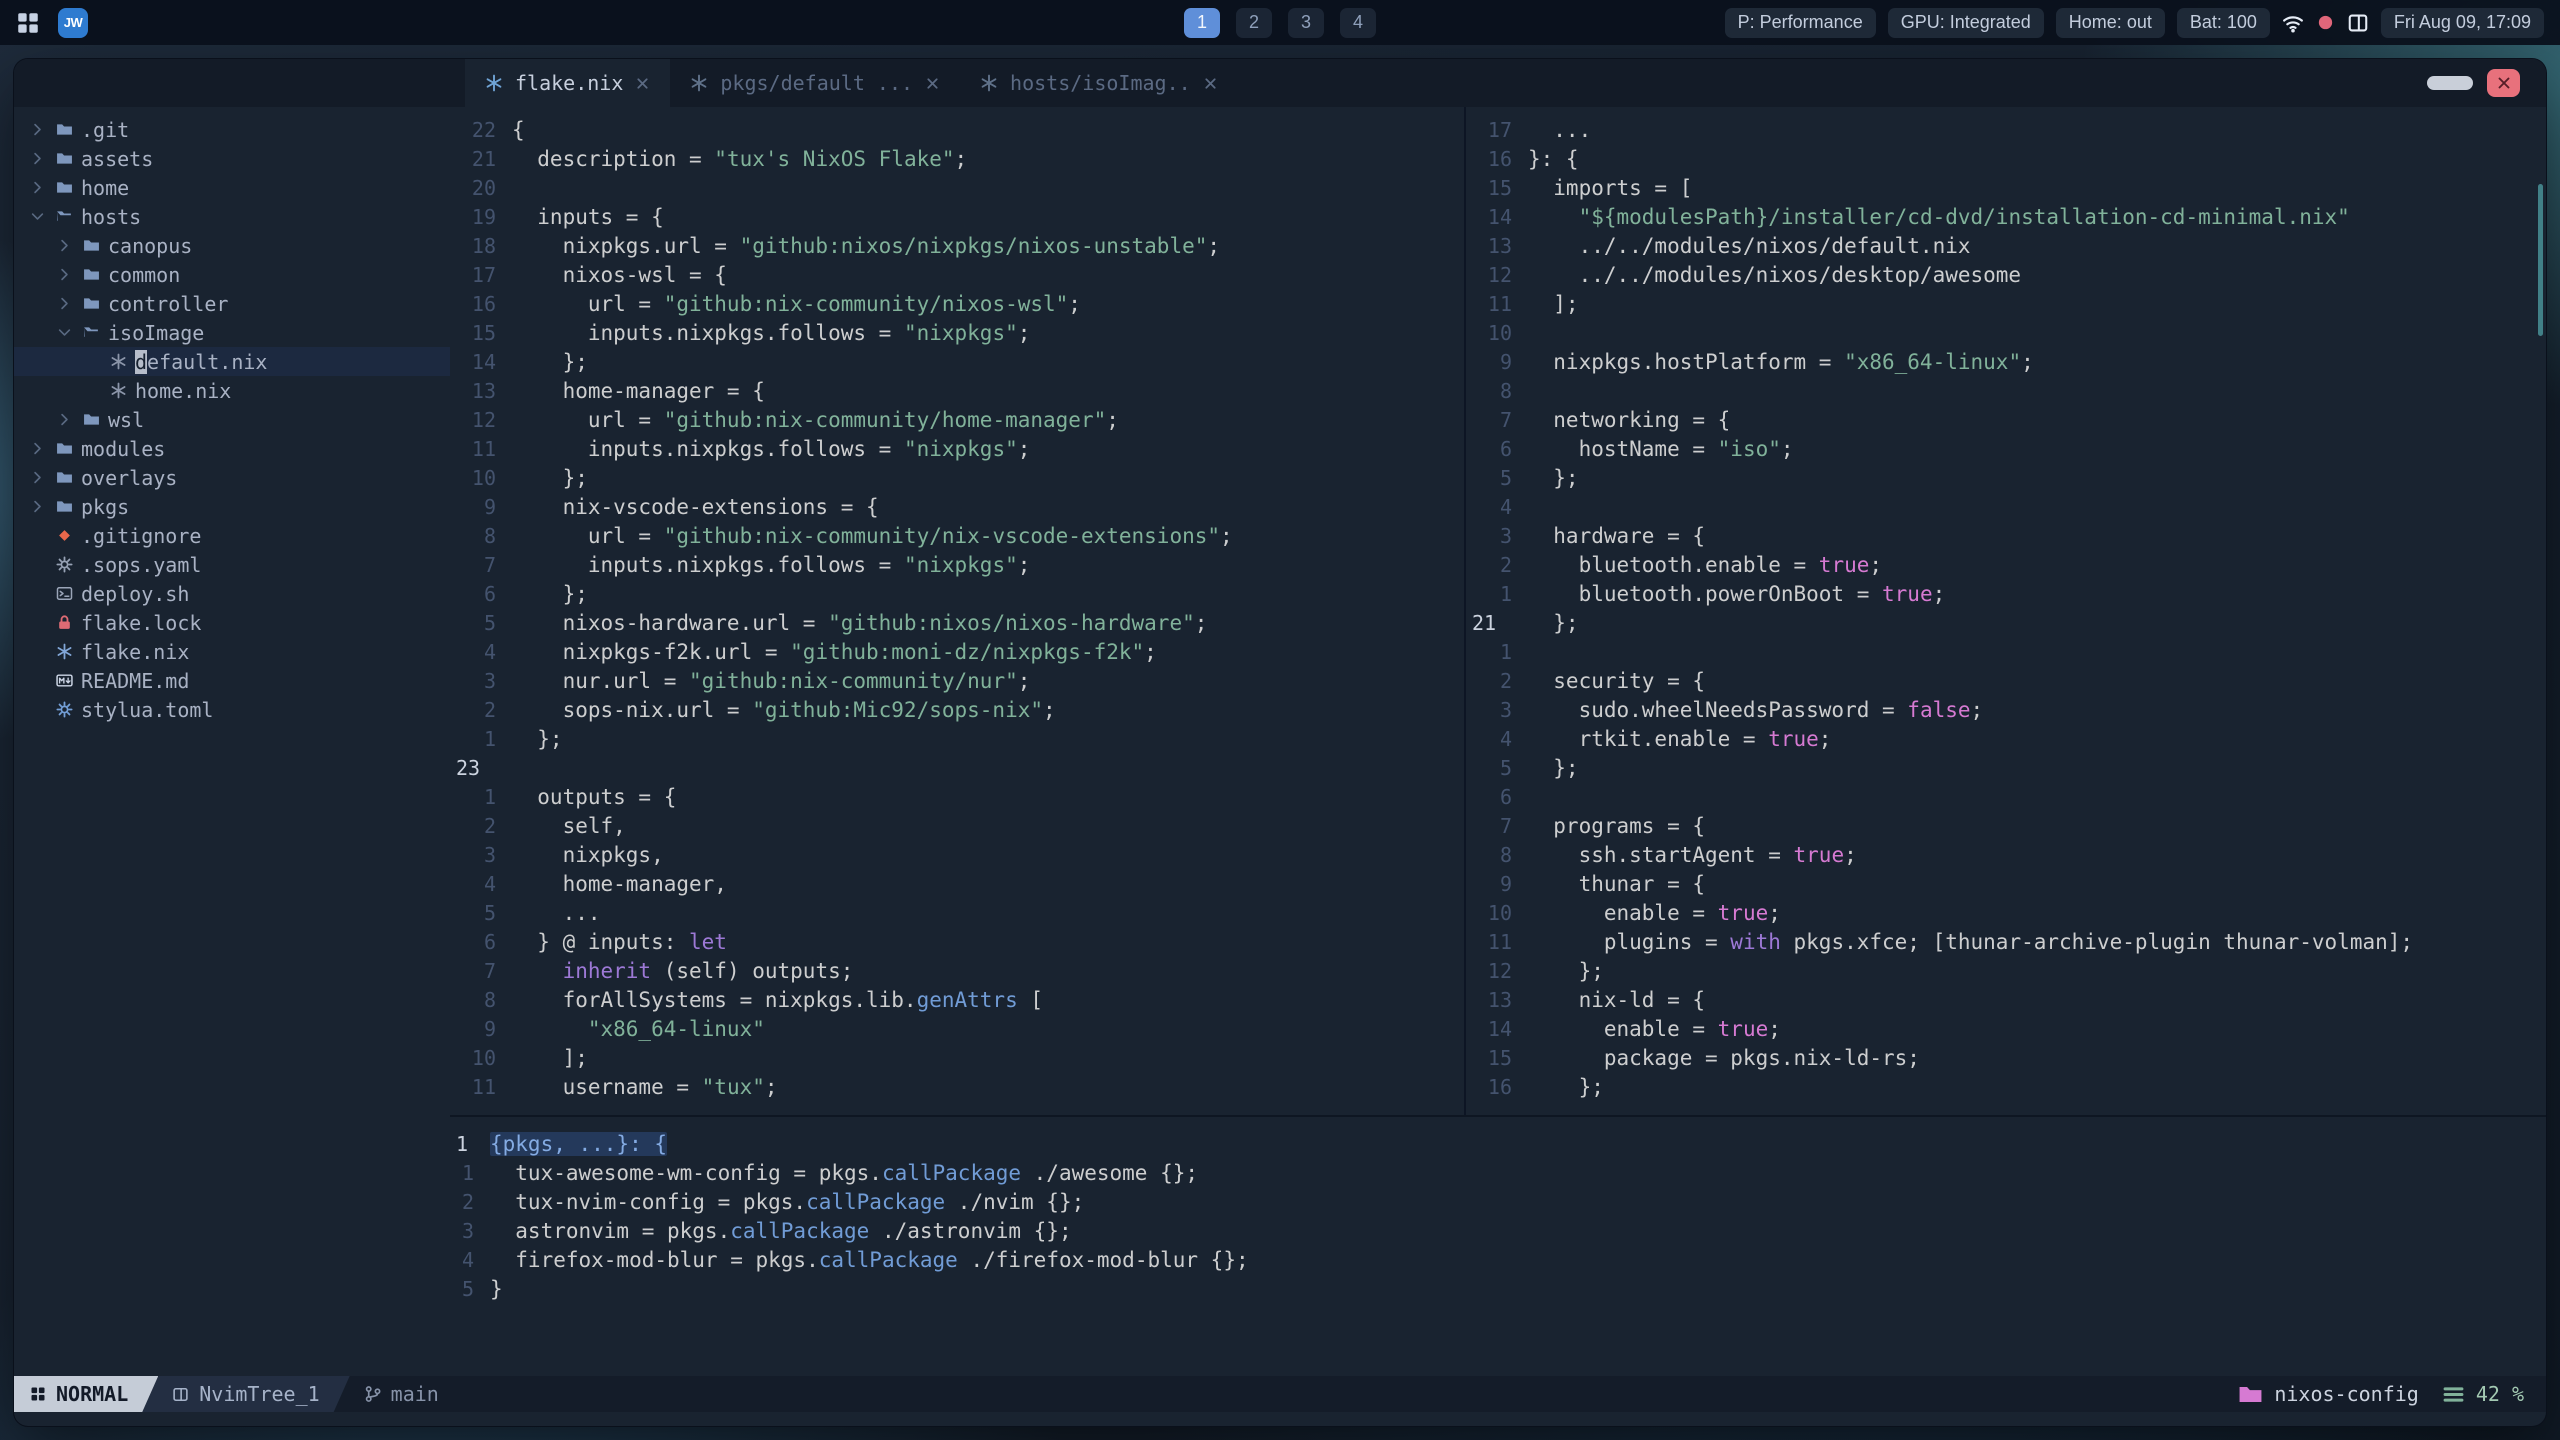 The height and width of the screenshot is (1440, 2560). Describe the element at coordinates (1498, 1288) in the screenshot. I see `code-line: 5}` at that location.